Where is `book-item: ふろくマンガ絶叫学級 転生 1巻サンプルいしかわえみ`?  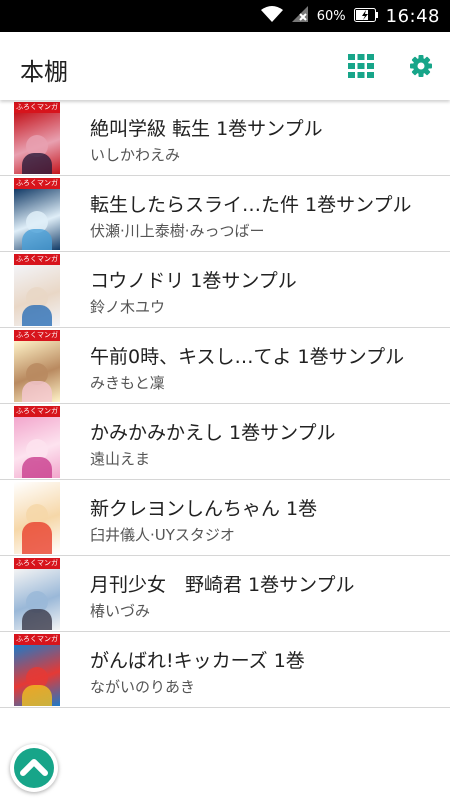
book-item: ふろくマンガ絶叫学級 転生 1巻サンプルいしかわえみ is located at coordinates (225, 138).